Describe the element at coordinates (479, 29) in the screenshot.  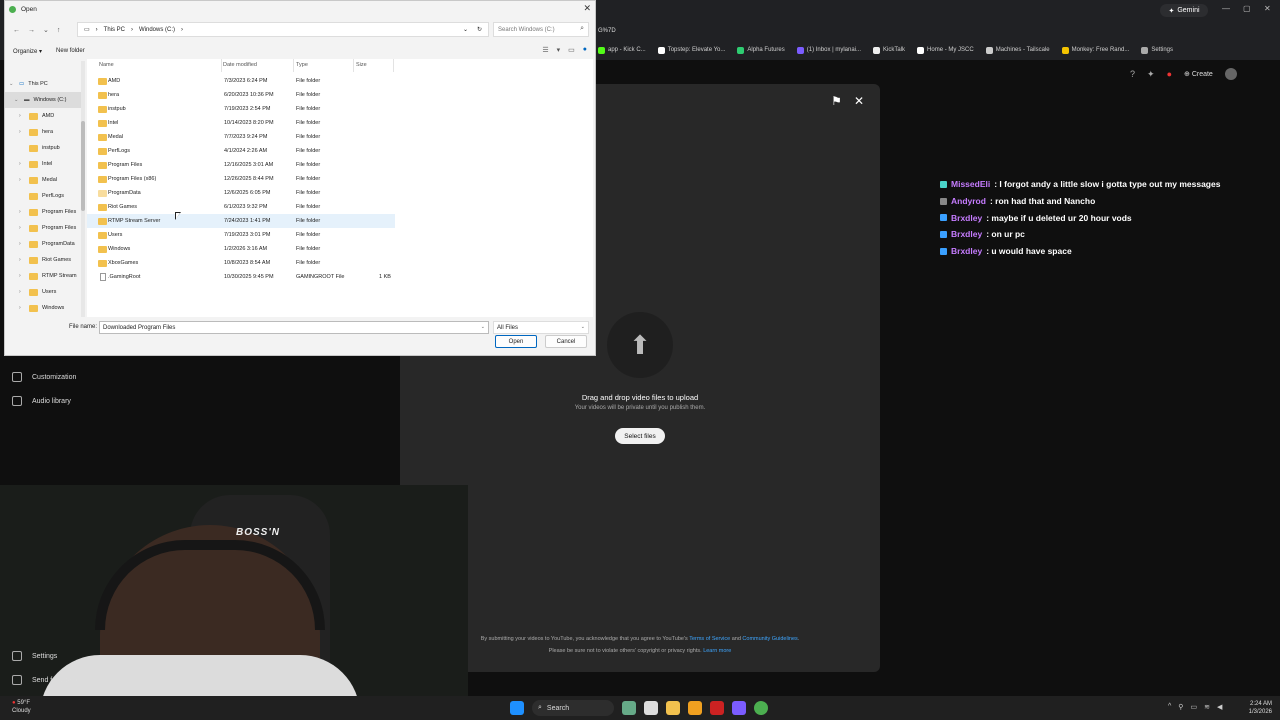
I see `refresh-icon: ↻` at that location.